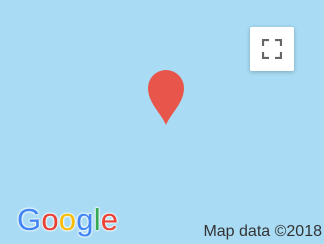 The image size is (324, 244). I want to click on map-attribution: Map data ©2018, so click(262, 231).